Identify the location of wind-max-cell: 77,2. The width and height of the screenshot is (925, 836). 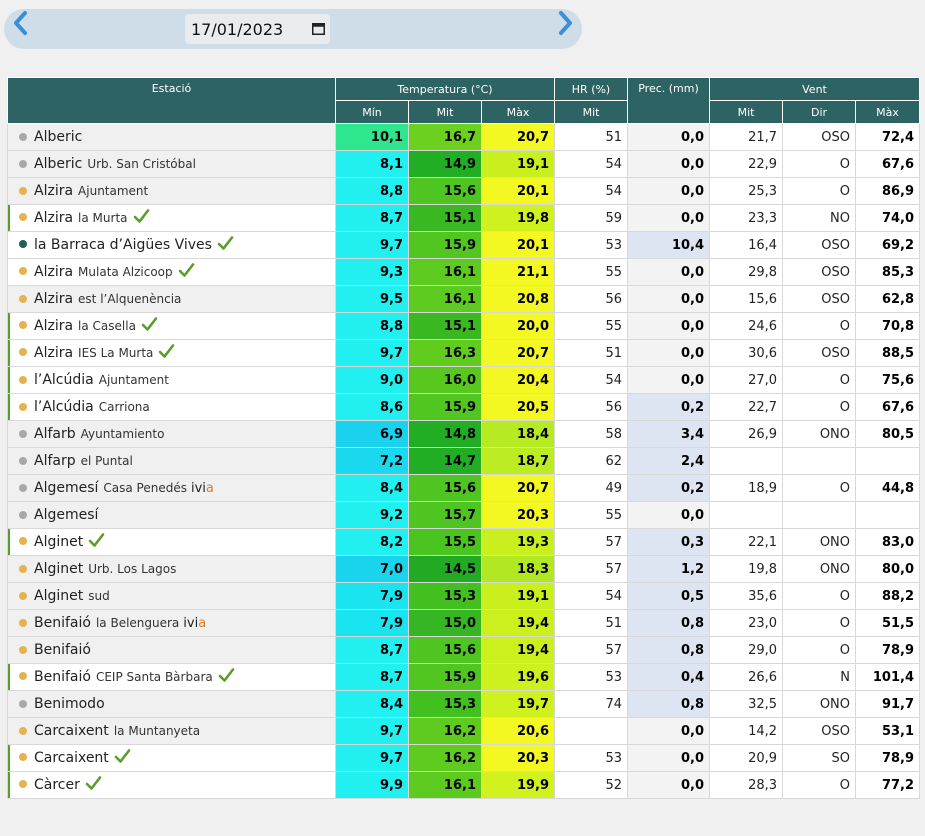
(888, 785).